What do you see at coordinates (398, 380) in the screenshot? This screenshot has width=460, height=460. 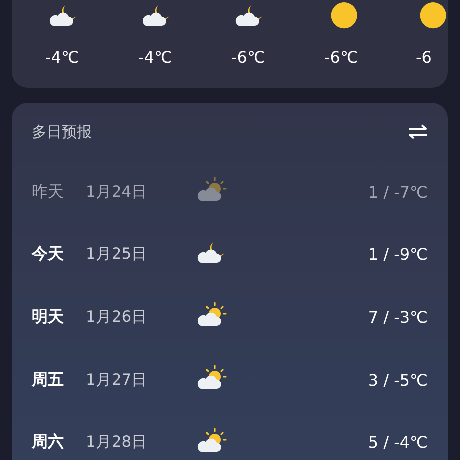 I see `temperature-range: 3 / -5℃` at bounding box center [398, 380].